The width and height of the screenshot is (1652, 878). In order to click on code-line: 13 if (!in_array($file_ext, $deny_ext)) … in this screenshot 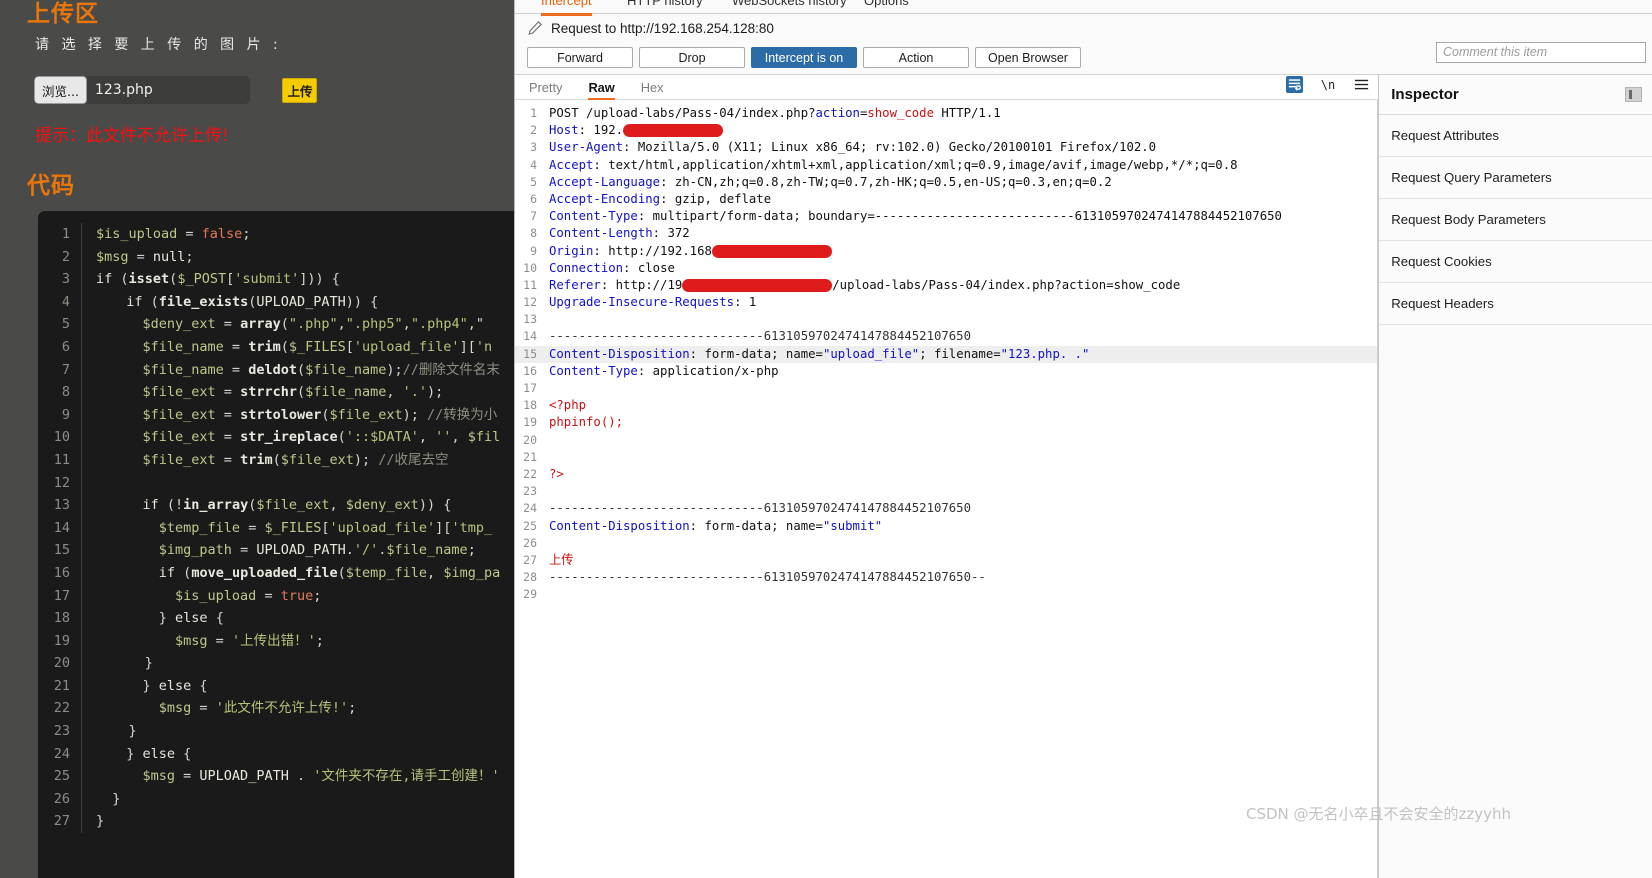, I will do `click(276, 505)`.